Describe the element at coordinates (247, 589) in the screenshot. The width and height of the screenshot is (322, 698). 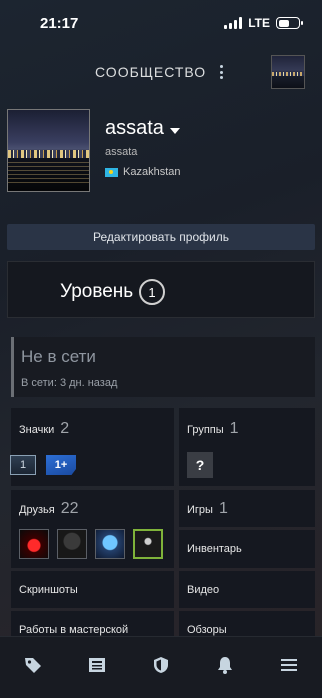
I see `videos-tile: Видео` at that location.